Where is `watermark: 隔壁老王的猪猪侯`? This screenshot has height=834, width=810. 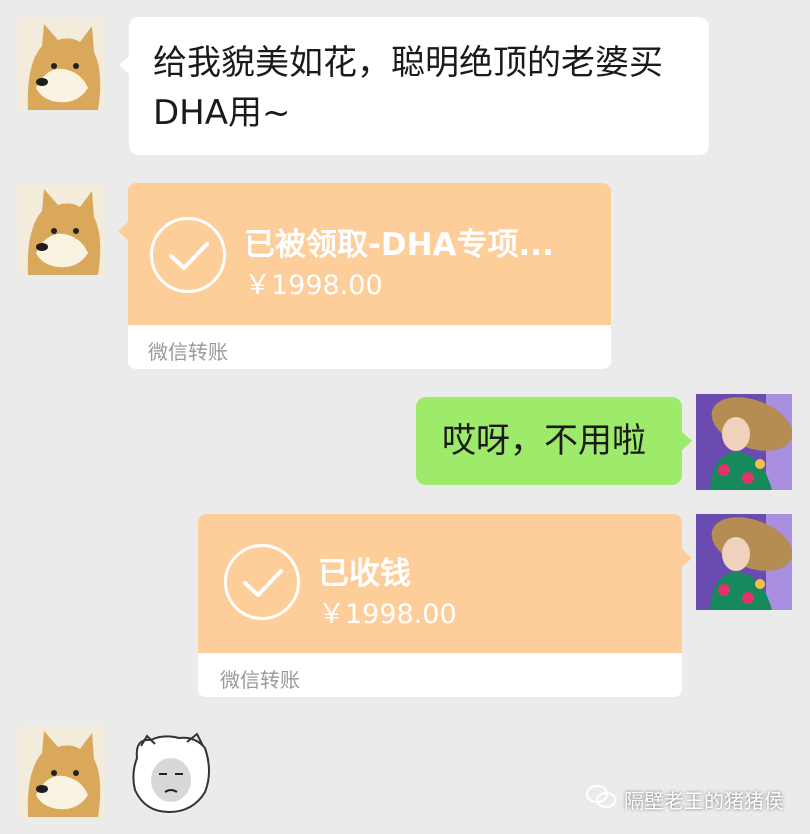
watermark: 隔壁老王的猪猪侯 is located at coordinates (685, 799).